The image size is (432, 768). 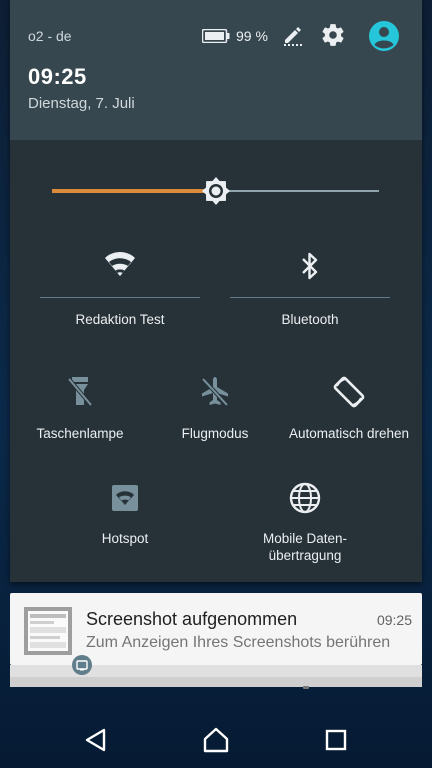 What do you see at coordinates (305, 499) in the screenshot?
I see `globe-icon` at bounding box center [305, 499].